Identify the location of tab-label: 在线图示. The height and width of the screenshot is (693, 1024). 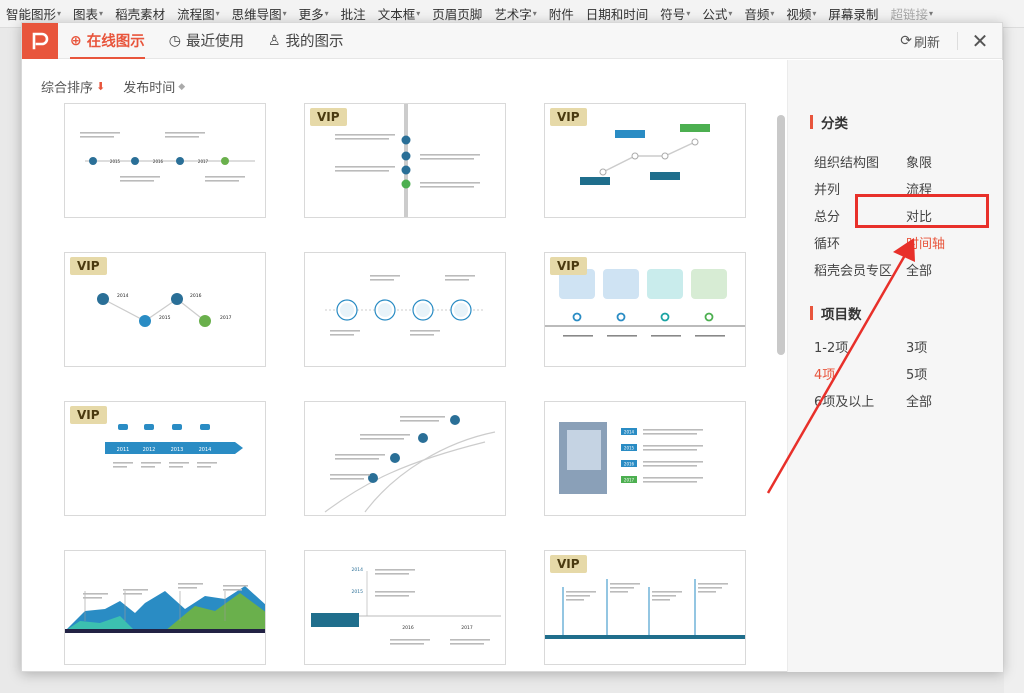
(115, 42).